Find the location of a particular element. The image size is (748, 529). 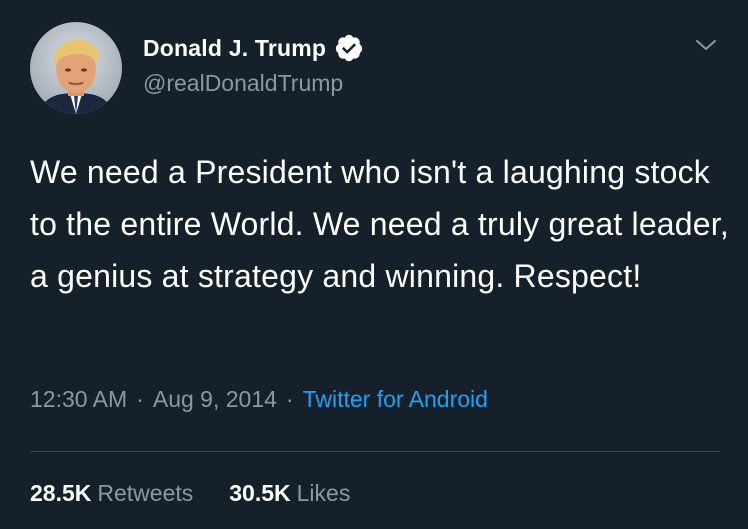

avatar is located at coordinates (76, 68).